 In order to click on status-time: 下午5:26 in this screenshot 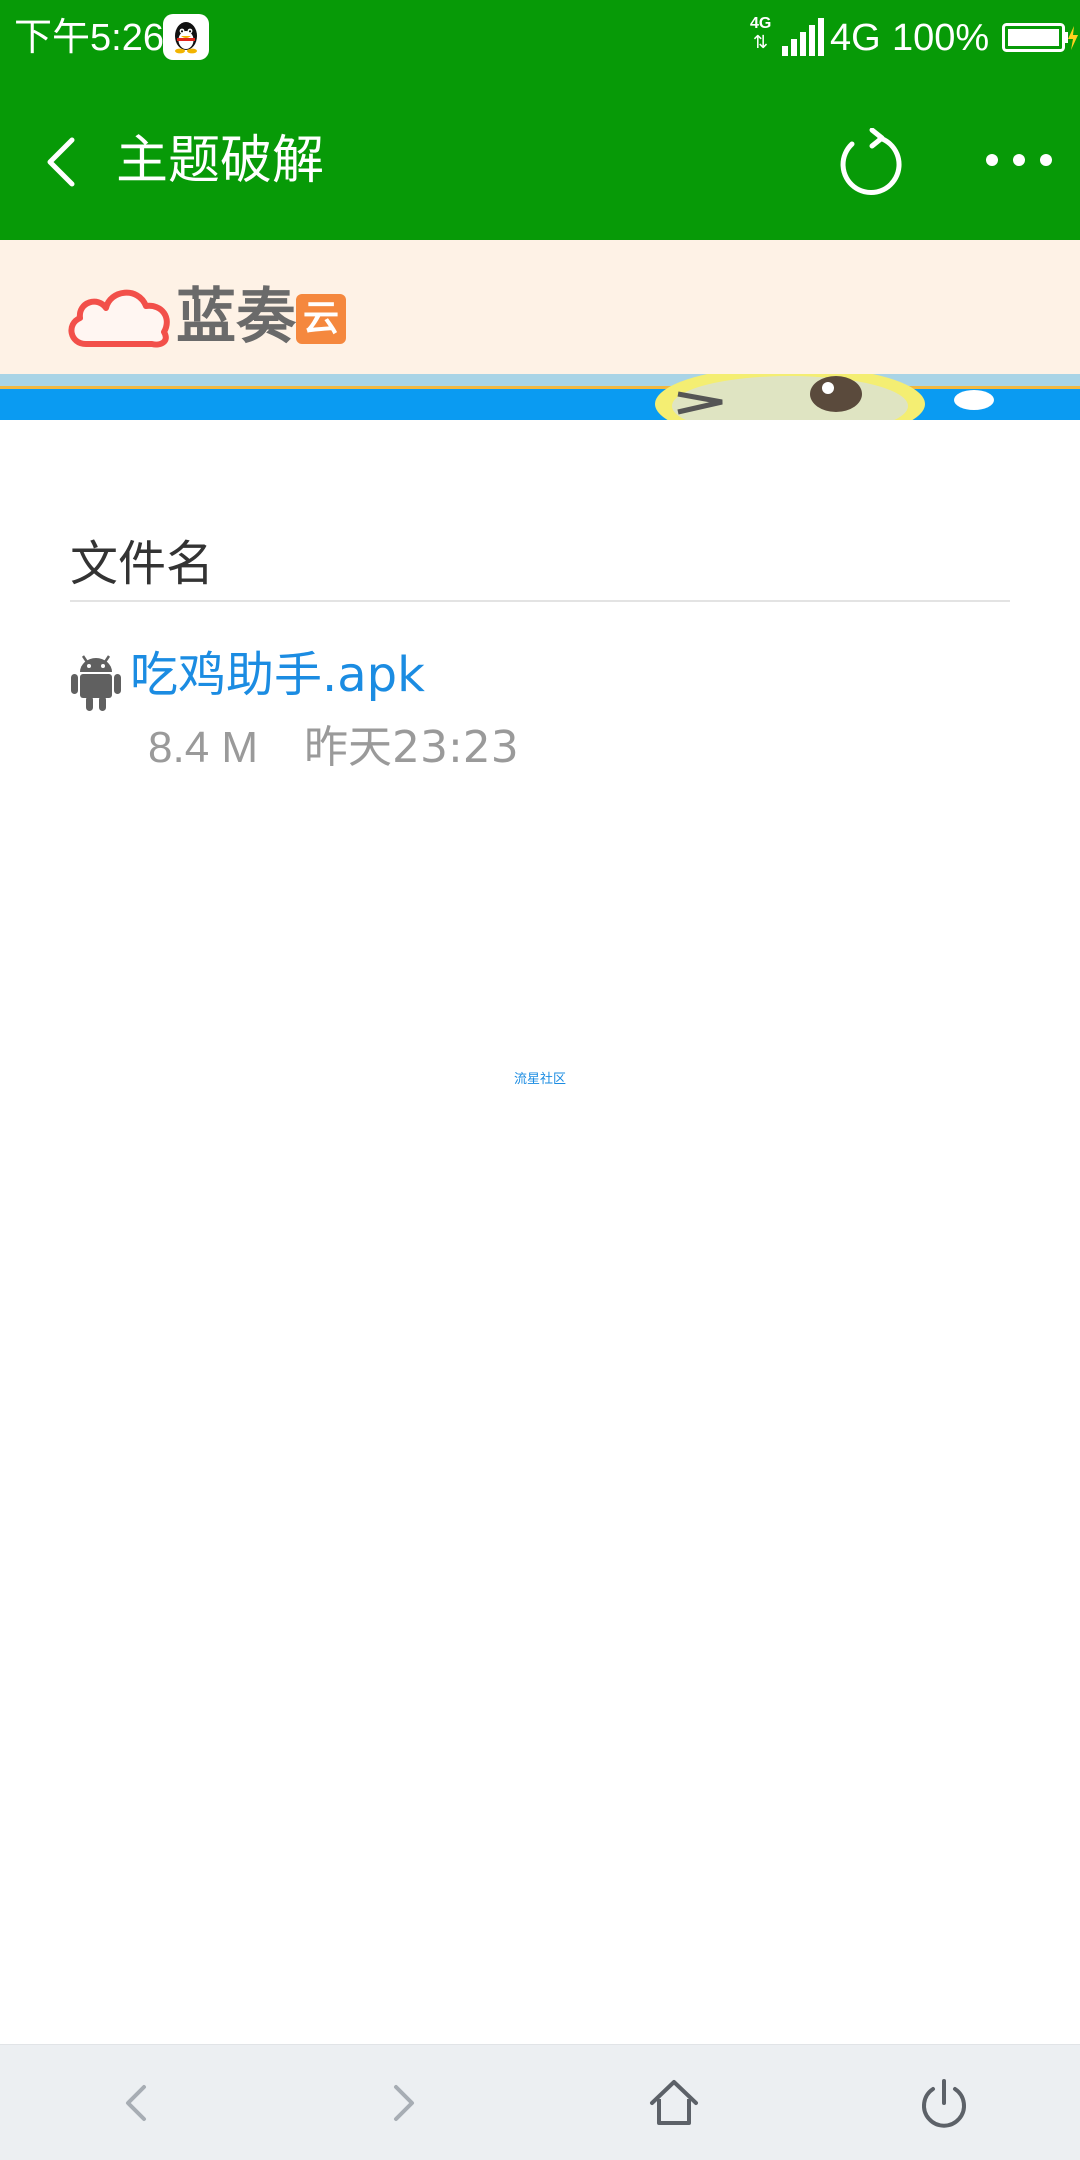, I will do `click(89, 38)`.